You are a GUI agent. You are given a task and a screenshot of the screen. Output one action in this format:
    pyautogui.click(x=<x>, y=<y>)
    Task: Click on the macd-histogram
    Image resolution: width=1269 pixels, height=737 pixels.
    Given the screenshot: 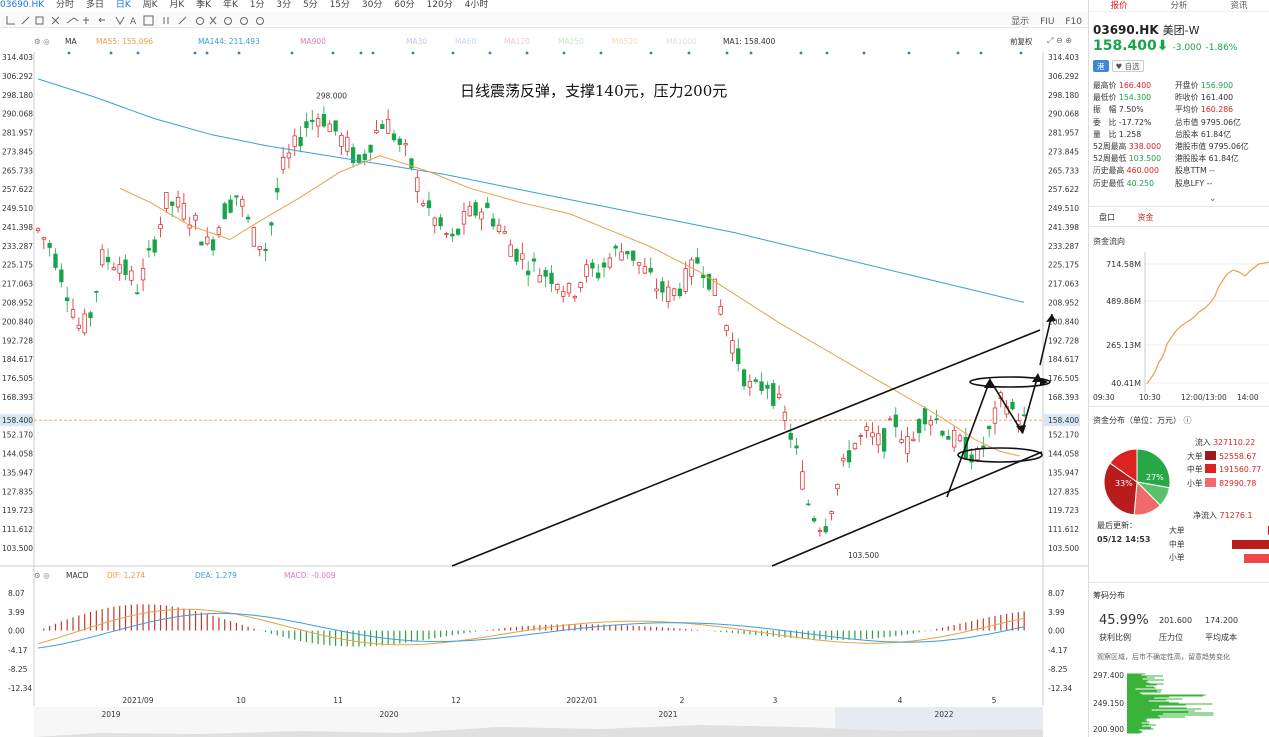 What is the action you would take?
    pyautogui.click(x=534, y=625)
    